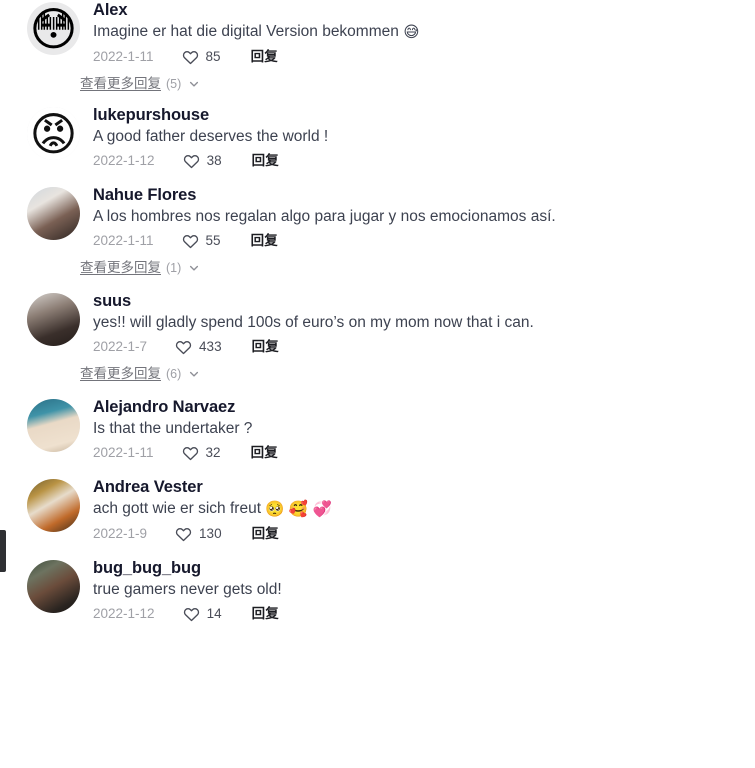 This screenshot has width=755, height=768. What do you see at coordinates (411, 32) in the screenshot?
I see `comment-emoji: 😅` at bounding box center [411, 32].